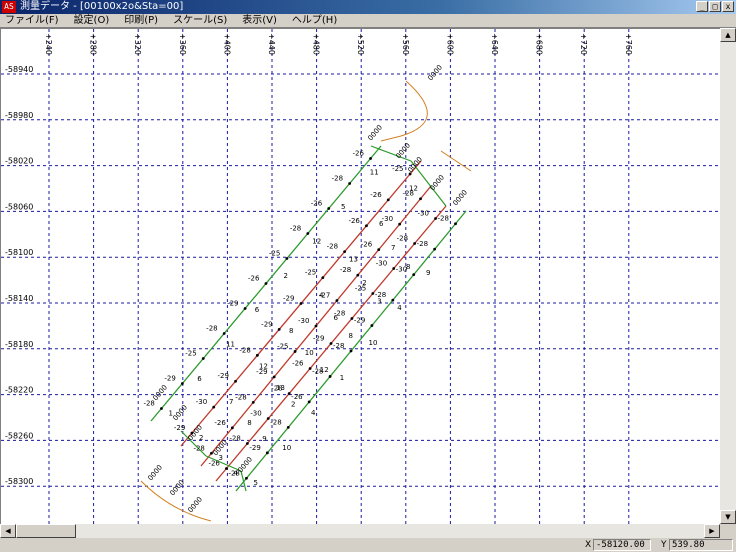 This screenshot has width=736, height=552. I want to click on horizontal-scrollbar: ◀ ▶, so click(360, 531).